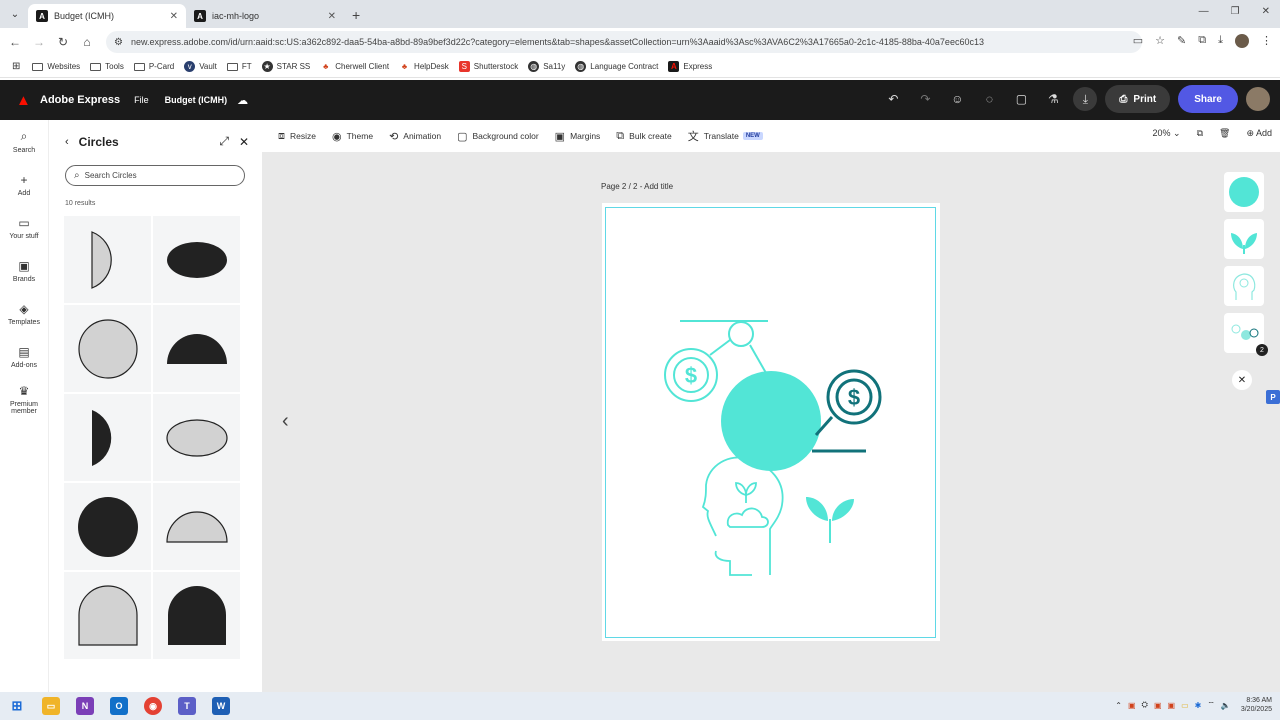 This screenshot has width=1280, height=720. Describe the element at coordinates (1021, 99) in the screenshot. I see `comment-icon: ▢` at that location.